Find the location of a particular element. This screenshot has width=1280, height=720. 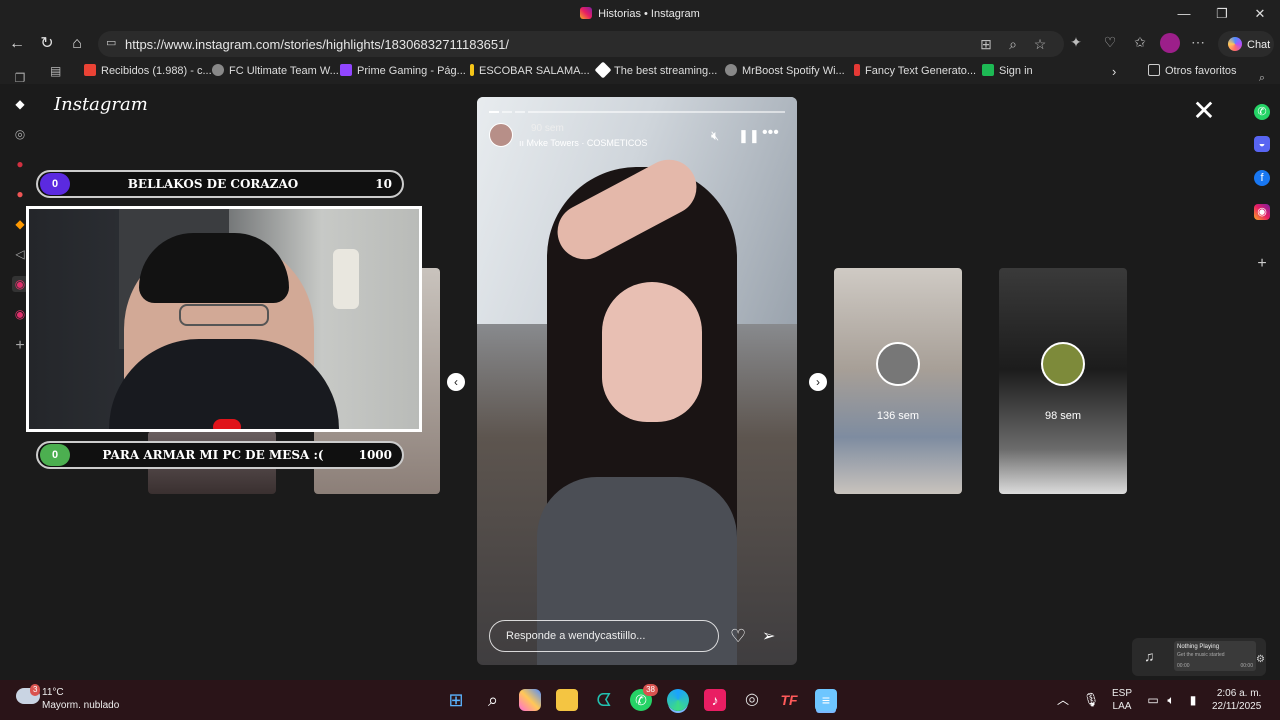

edge-icon is located at coordinates (678, 700).